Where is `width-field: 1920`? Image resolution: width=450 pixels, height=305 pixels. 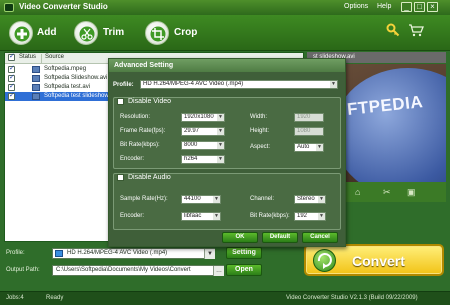
width-field: 1920 is located at coordinates (309, 117).